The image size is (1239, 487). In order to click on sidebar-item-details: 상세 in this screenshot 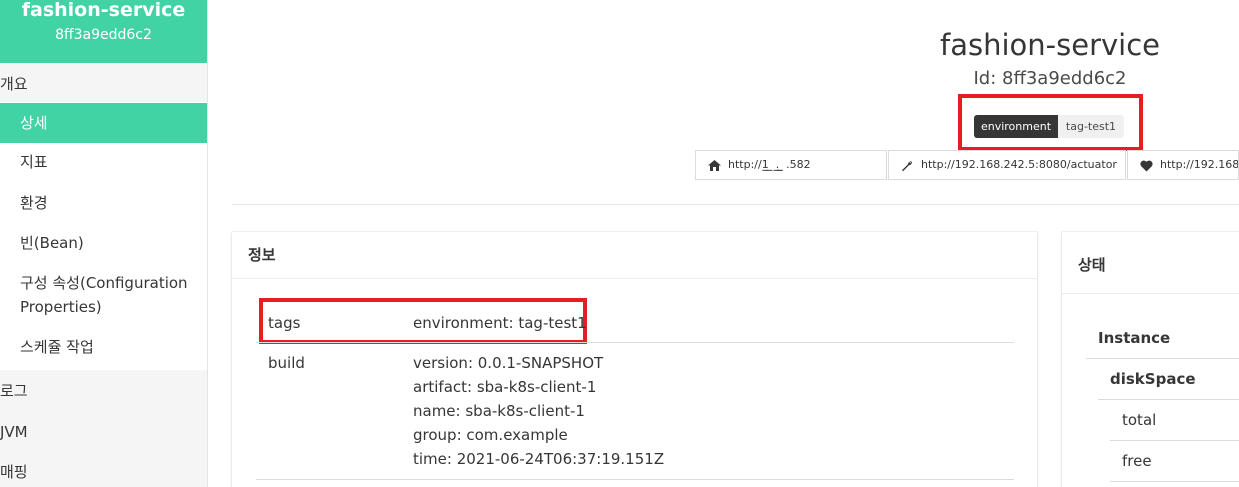, I will do `click(103, 123)`.